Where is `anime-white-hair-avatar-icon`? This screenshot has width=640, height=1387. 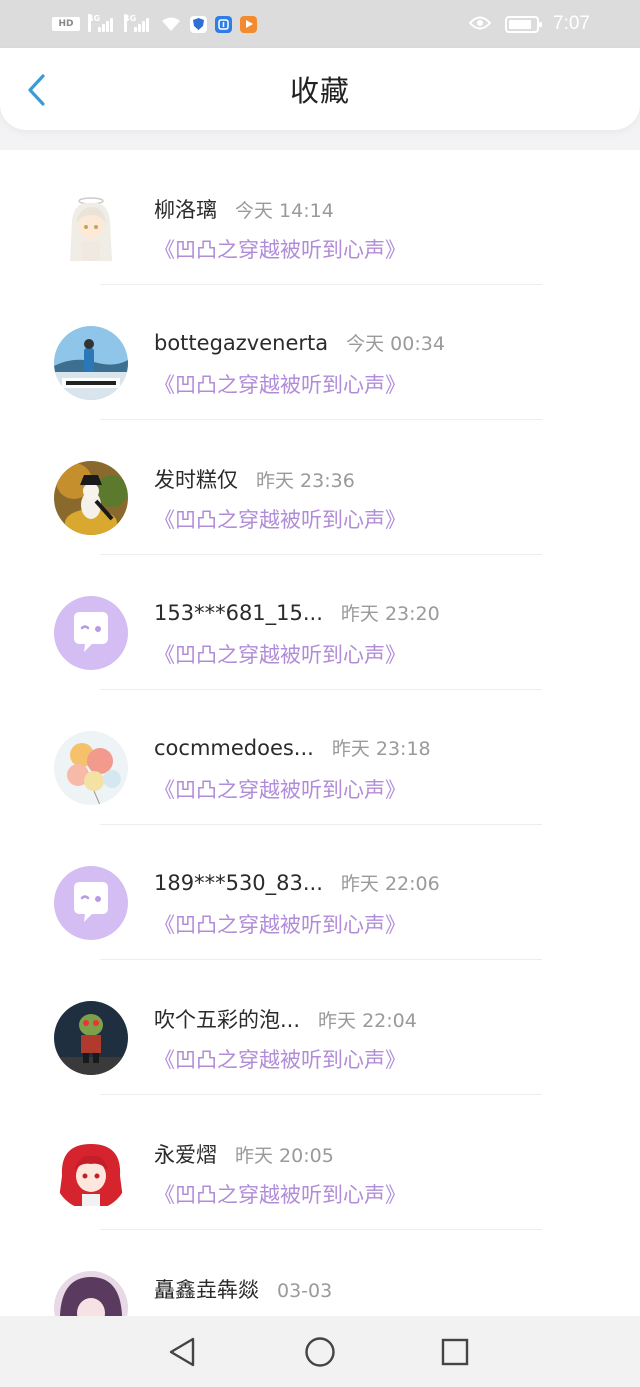 anime-white-hair-avatar-icon is located at coordinates (91, 229).